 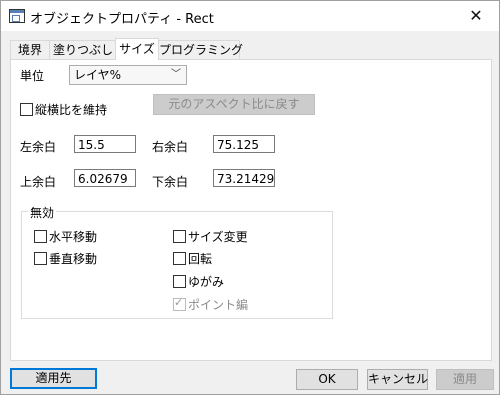 What do you see at coordinates (200, 259) in the screenshot?
I see `rotate-label: 回転` at bounding box center [200, 259].